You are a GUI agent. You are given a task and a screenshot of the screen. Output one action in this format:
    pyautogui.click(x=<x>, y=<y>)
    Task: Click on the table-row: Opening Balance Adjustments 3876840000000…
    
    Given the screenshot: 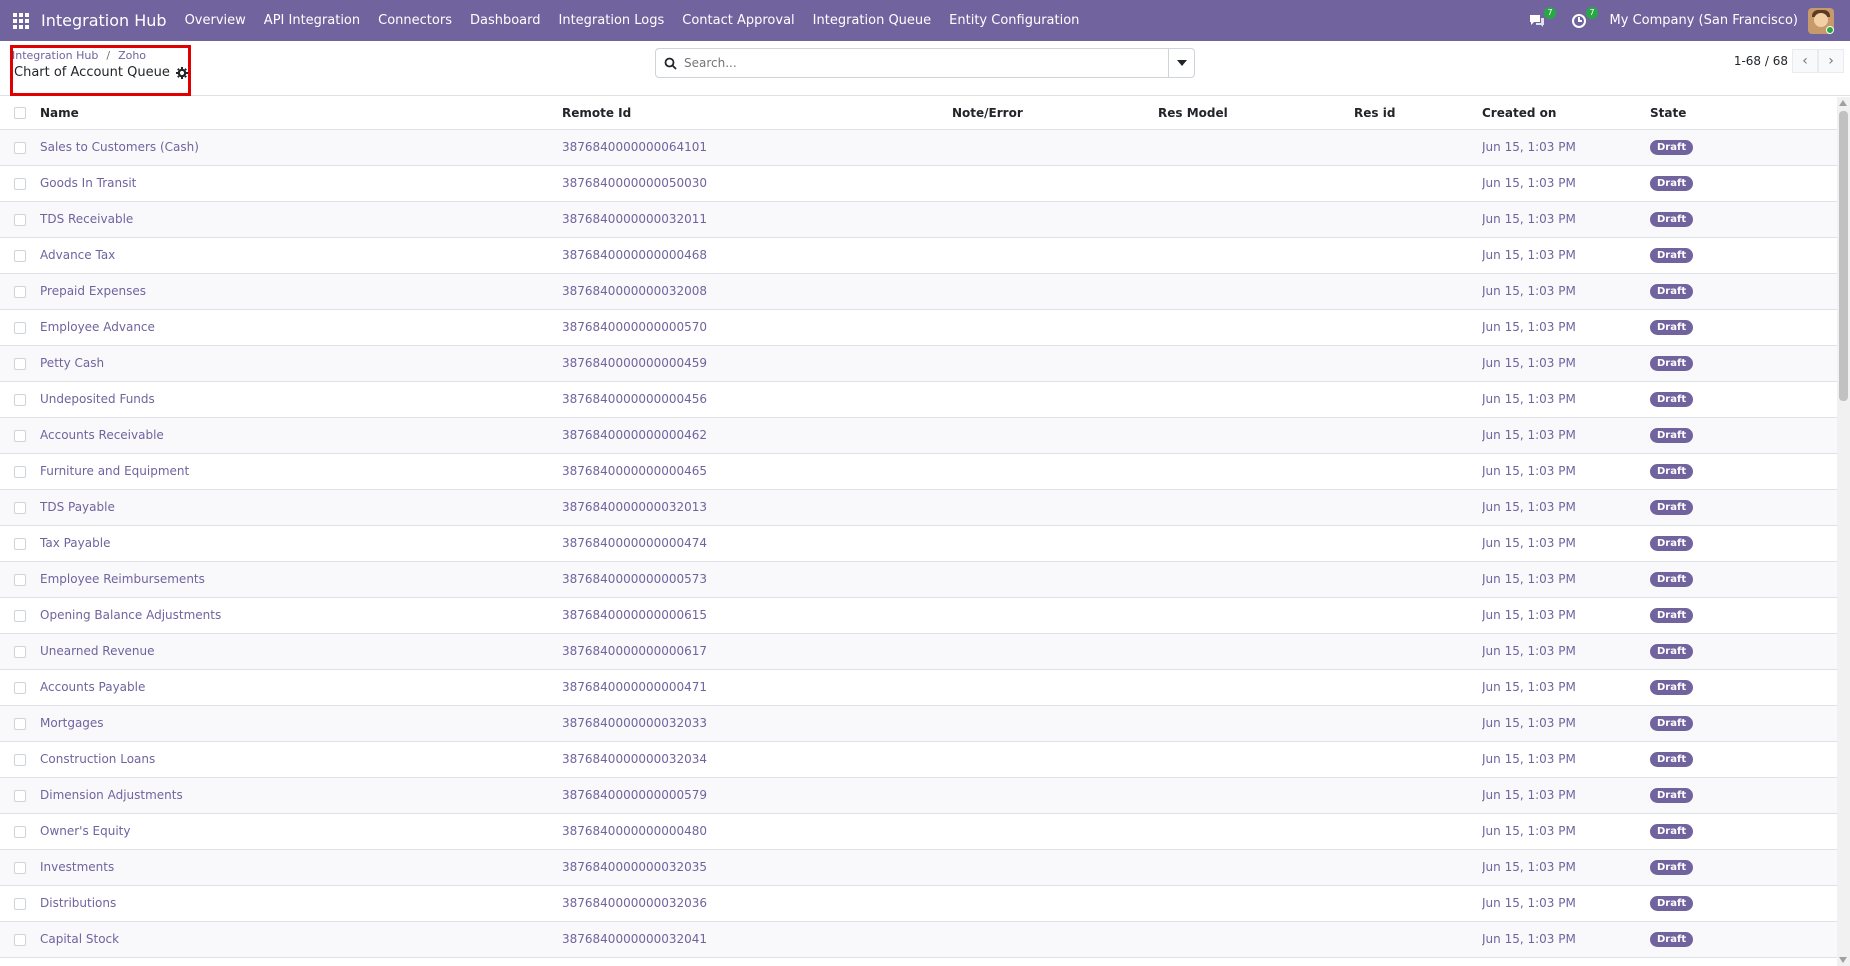 What is the action you would take?
    pyautogui.click(x=918, y=615)
    